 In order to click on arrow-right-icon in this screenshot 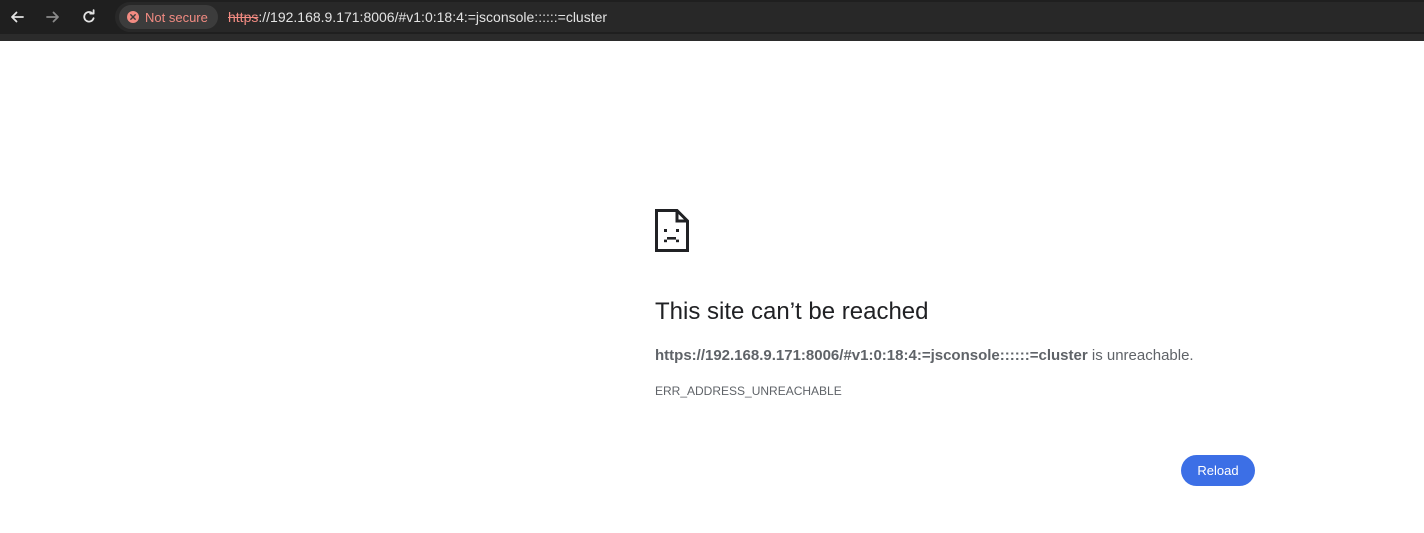, I will do `click(52, 17)`.